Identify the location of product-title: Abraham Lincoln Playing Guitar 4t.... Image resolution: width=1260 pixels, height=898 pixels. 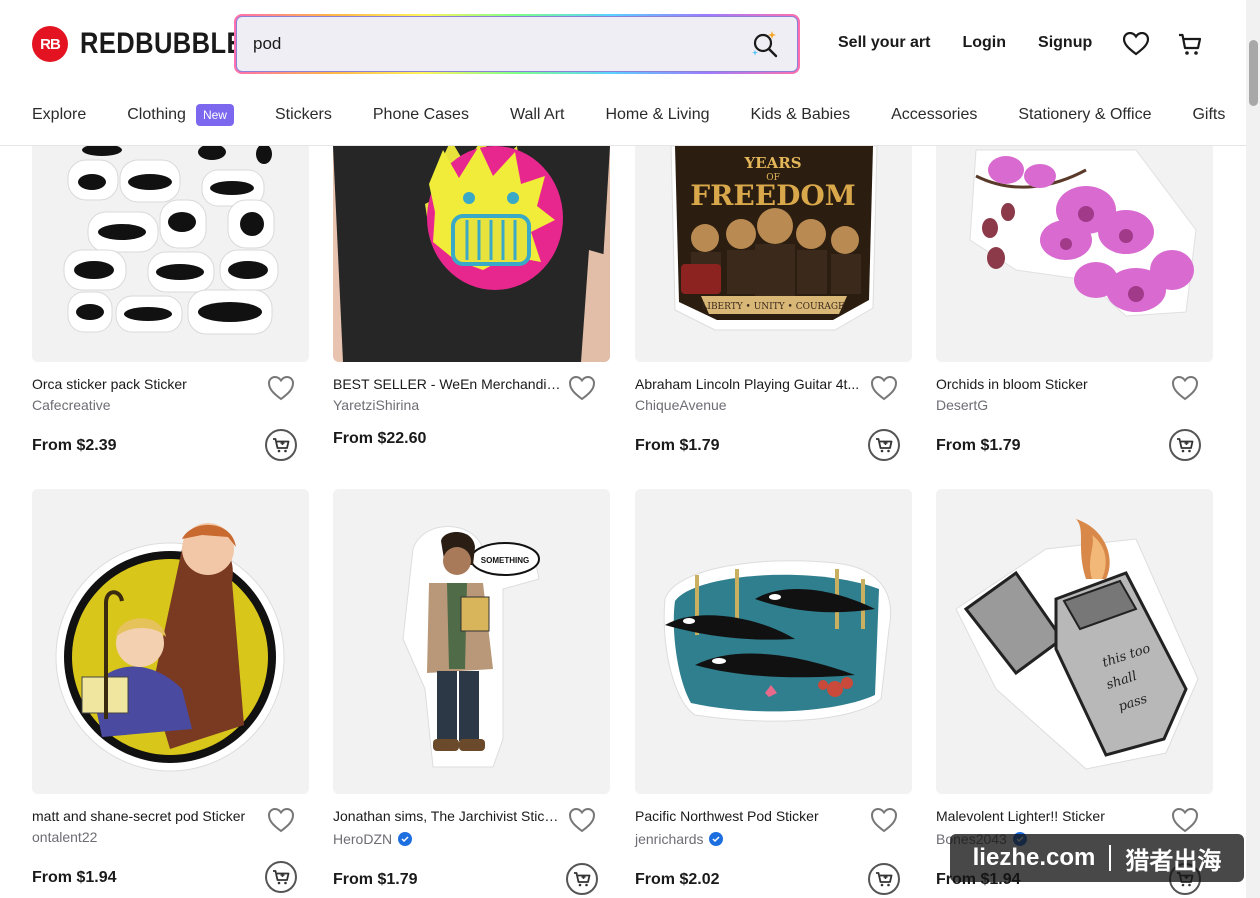
(750, 384).